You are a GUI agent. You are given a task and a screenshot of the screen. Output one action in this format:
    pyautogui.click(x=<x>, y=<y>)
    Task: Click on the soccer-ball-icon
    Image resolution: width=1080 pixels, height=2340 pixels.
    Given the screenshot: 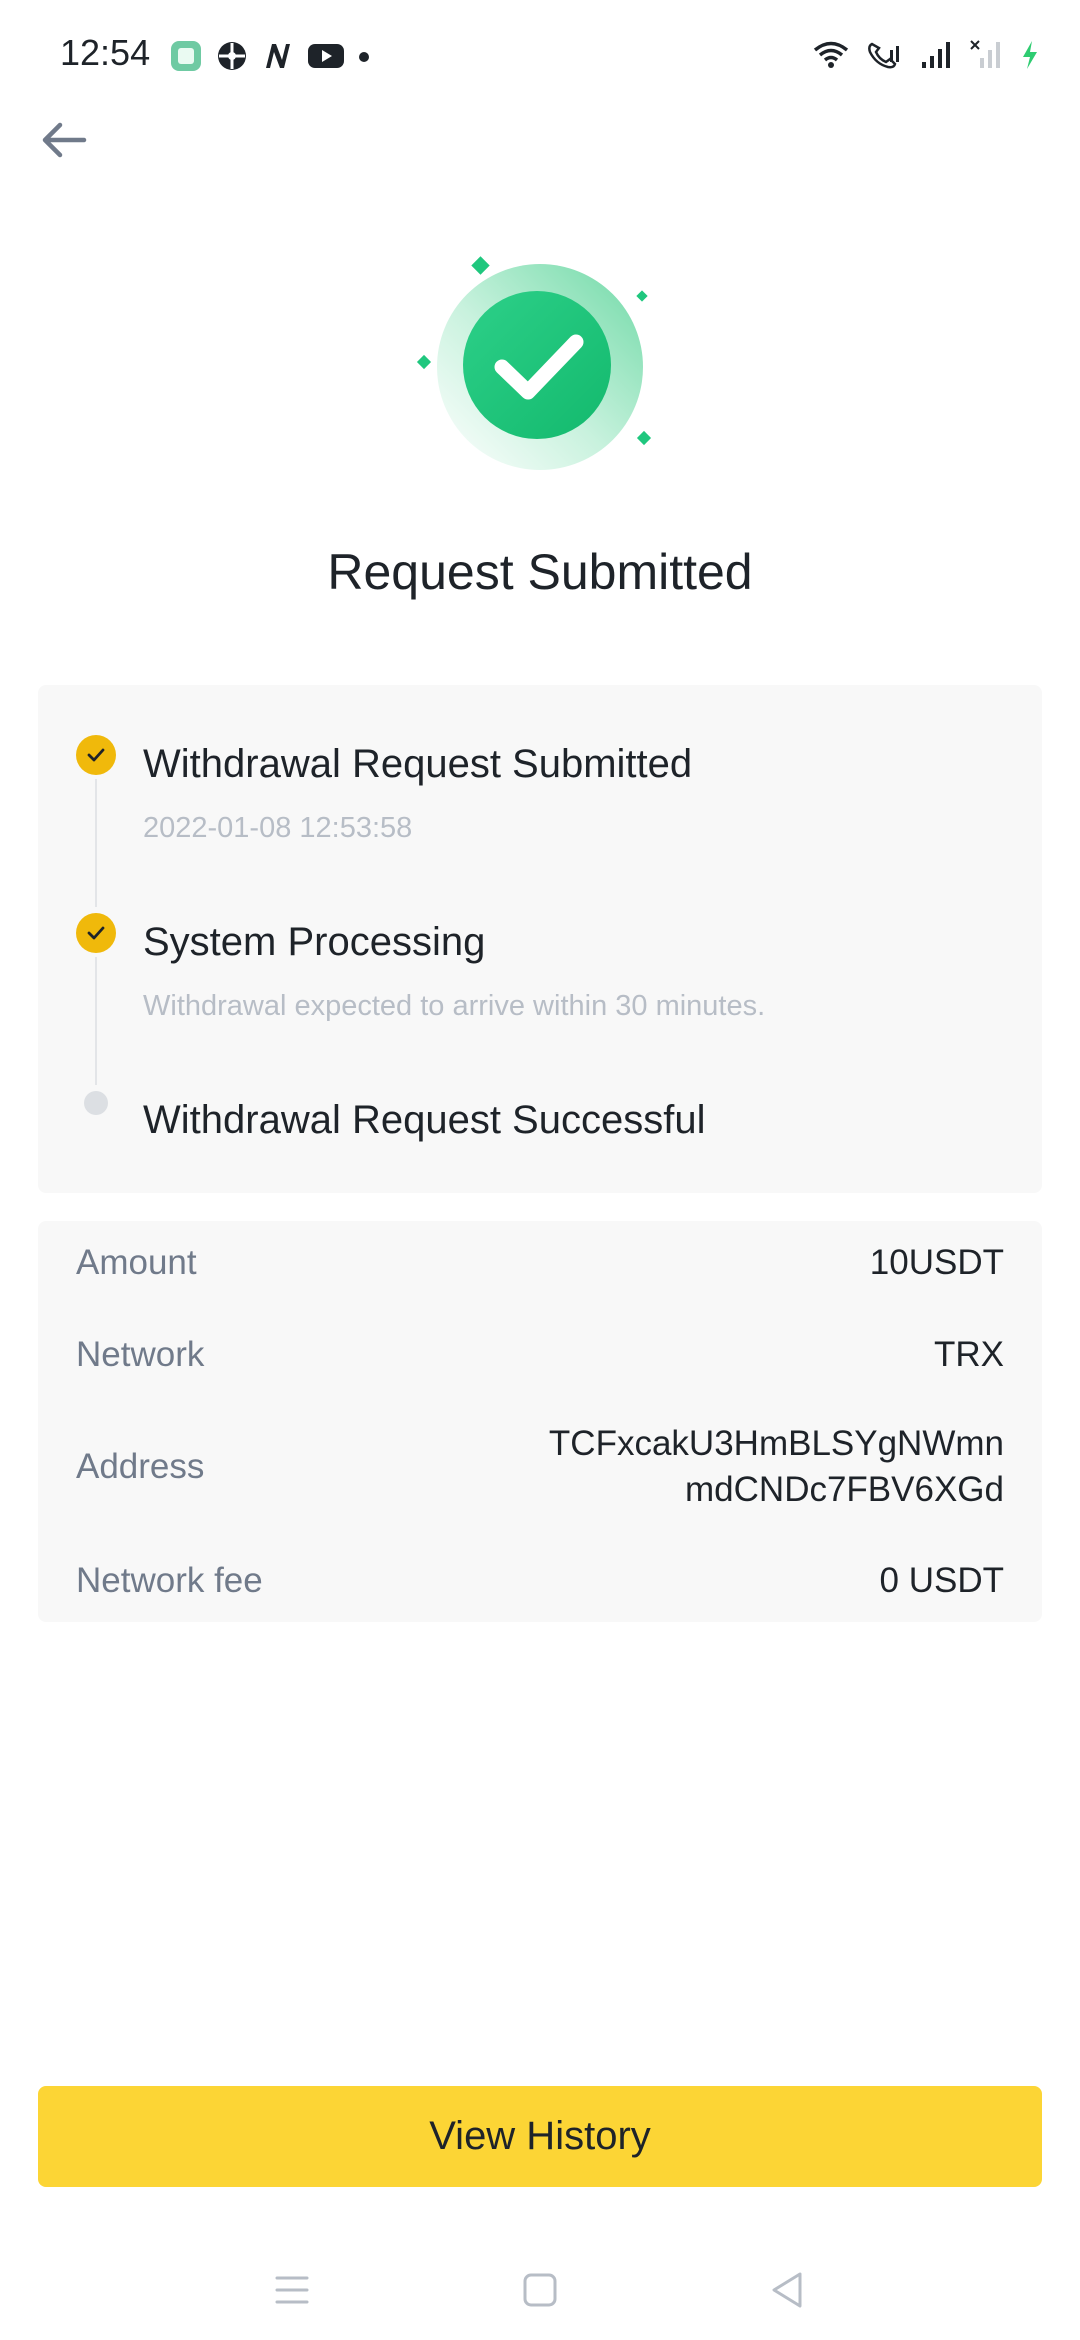 What is the action you would take?
    pyautogui.click(x=232, y=58)
    